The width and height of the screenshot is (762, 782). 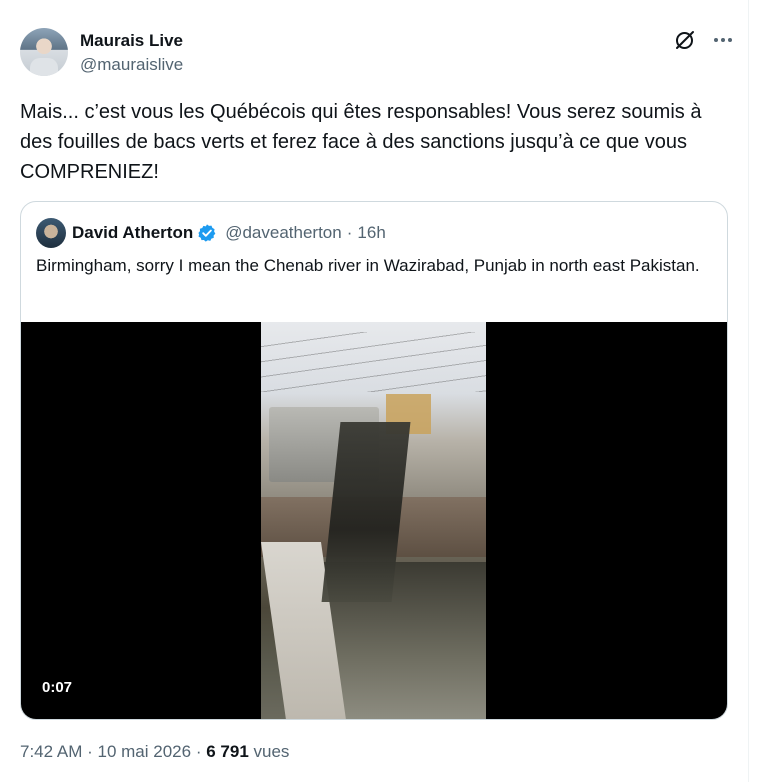 What do you see at coordinates (207, 233) in the screenshot?
I see `verified-badge-icon` at bounding box center [207, 233].